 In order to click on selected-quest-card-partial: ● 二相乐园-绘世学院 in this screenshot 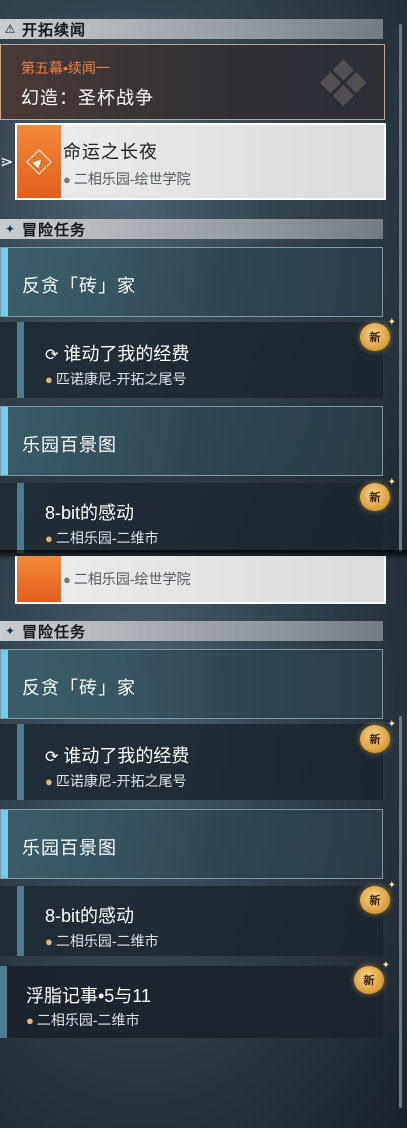, I will do `click(200, 580)`.